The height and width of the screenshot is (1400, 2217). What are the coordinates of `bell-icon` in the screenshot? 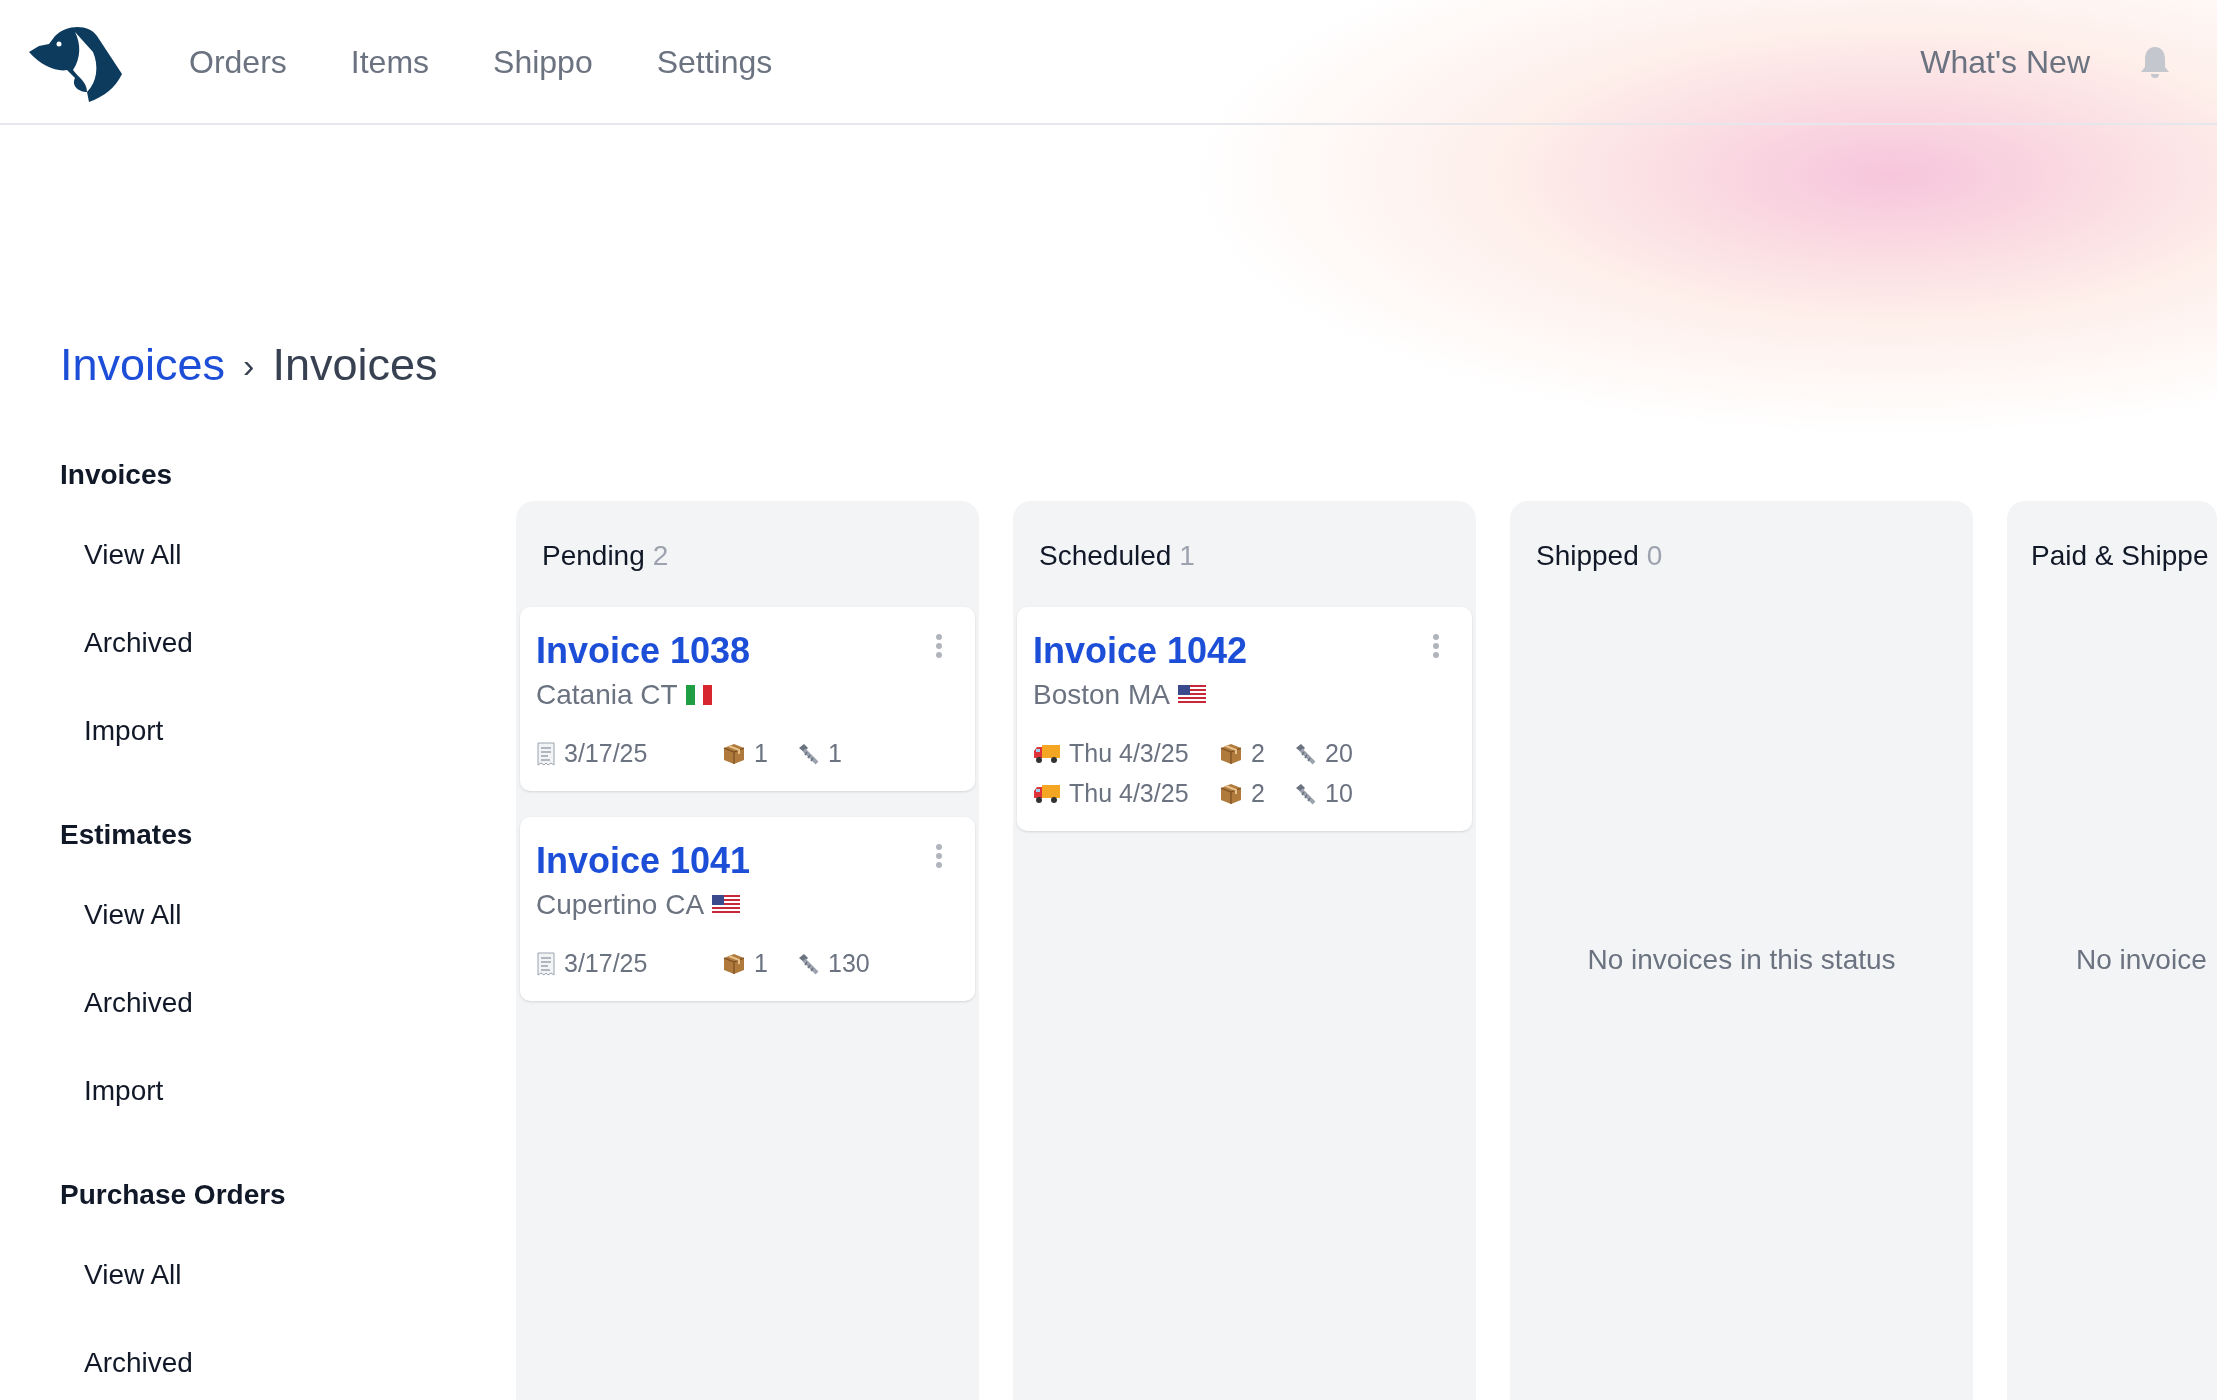 It's located at (2155, 61).